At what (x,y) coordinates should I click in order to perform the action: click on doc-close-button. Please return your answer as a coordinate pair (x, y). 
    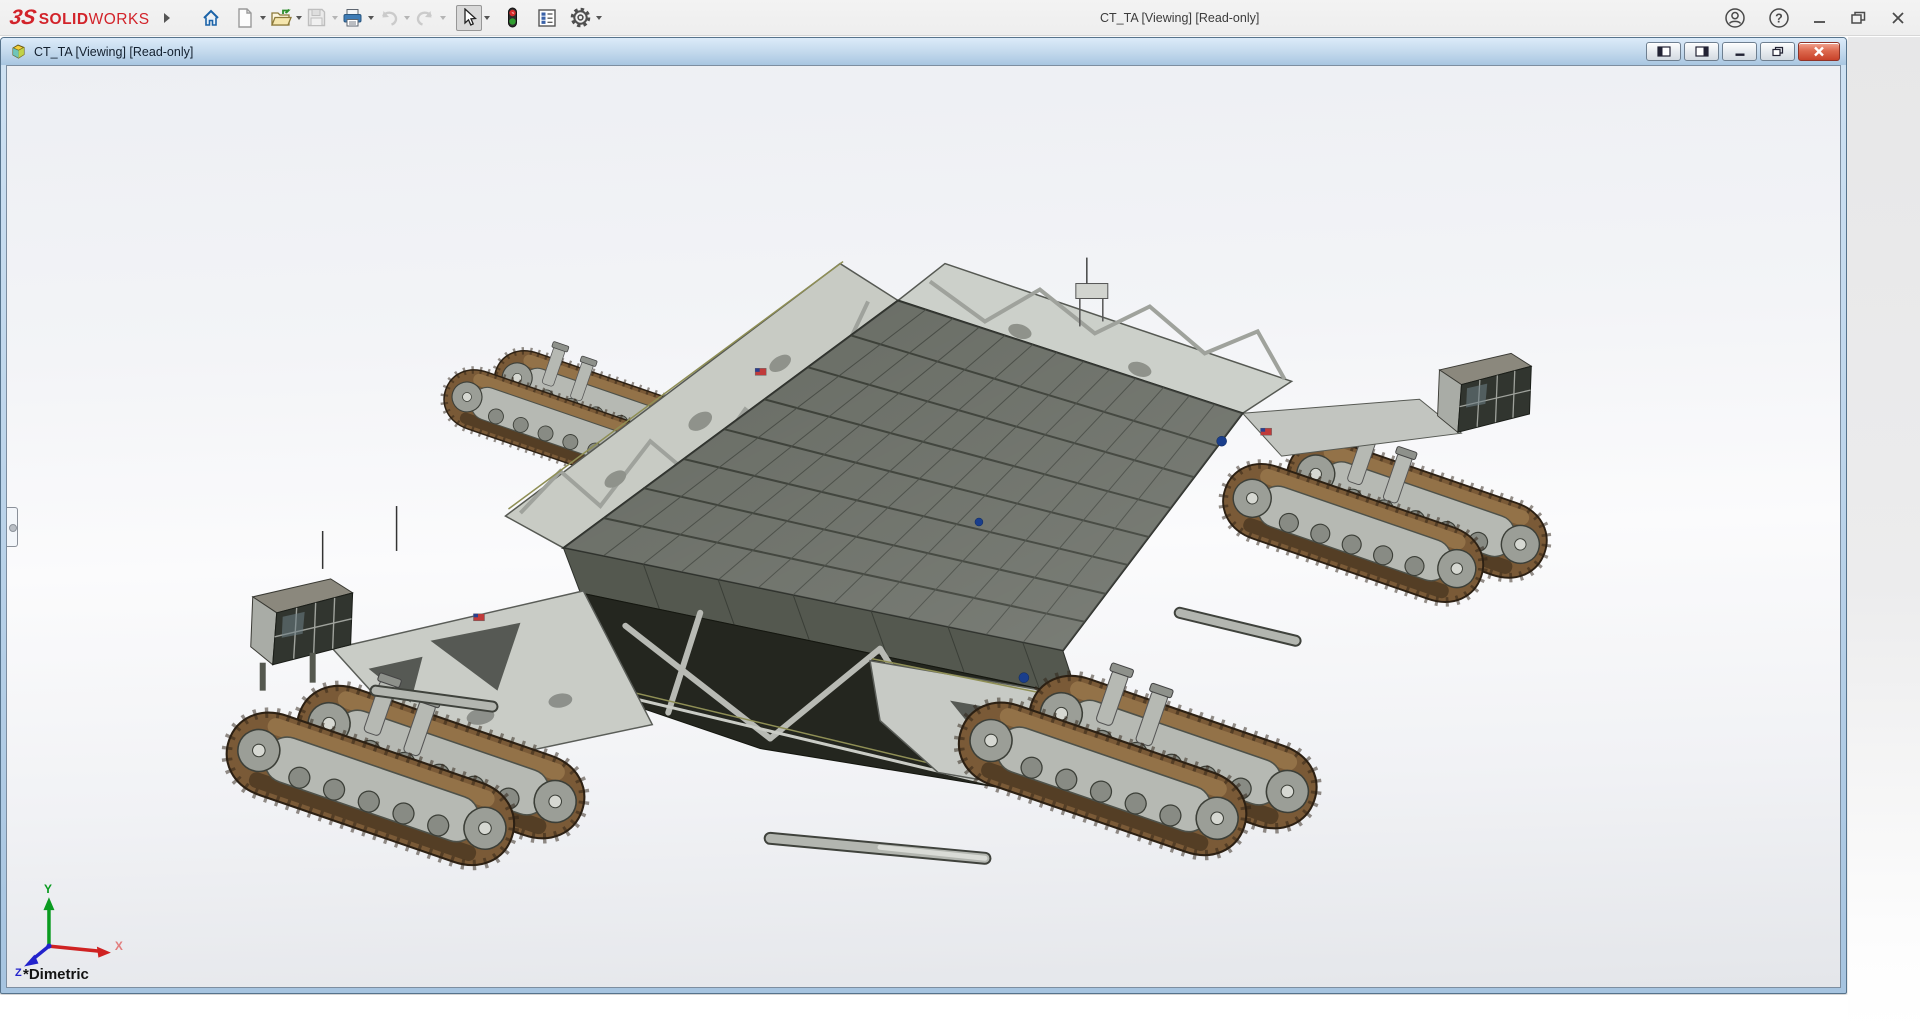
    Looking at the image, I should click on (1819, 51).